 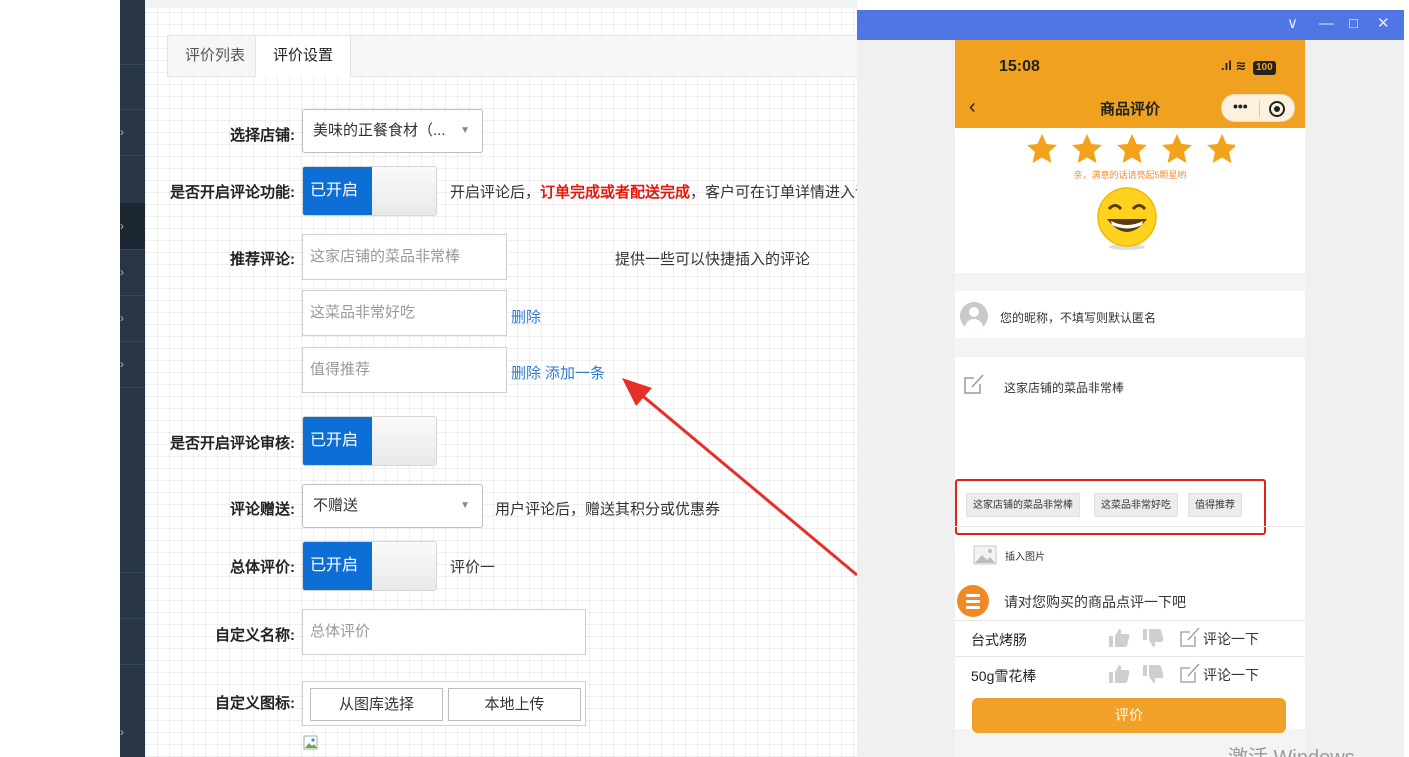 I want to click on comment-enable-label: 是否开启评论功能:, so click(x=232, y=192).